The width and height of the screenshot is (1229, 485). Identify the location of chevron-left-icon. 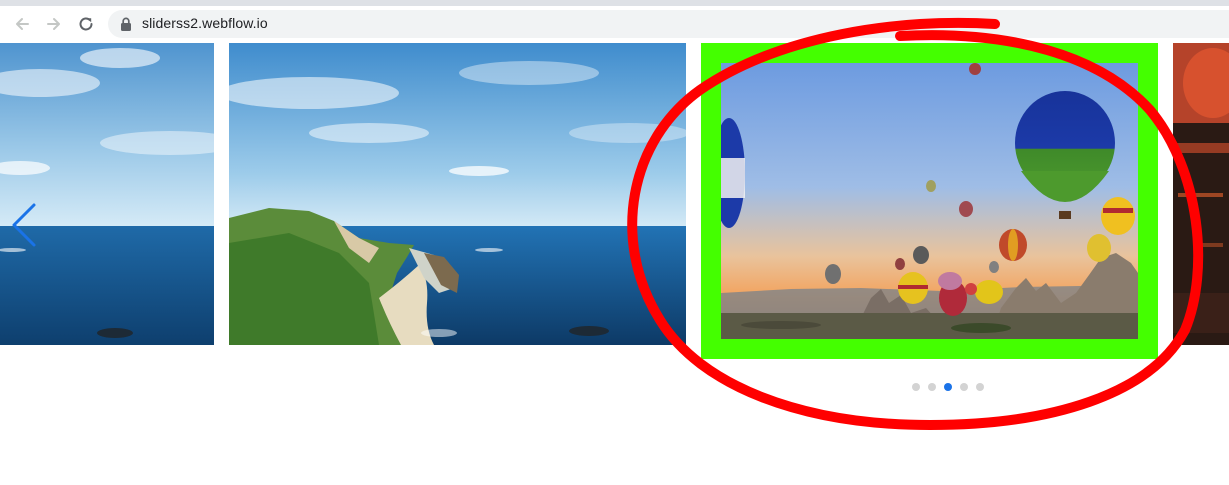
(24, 225).